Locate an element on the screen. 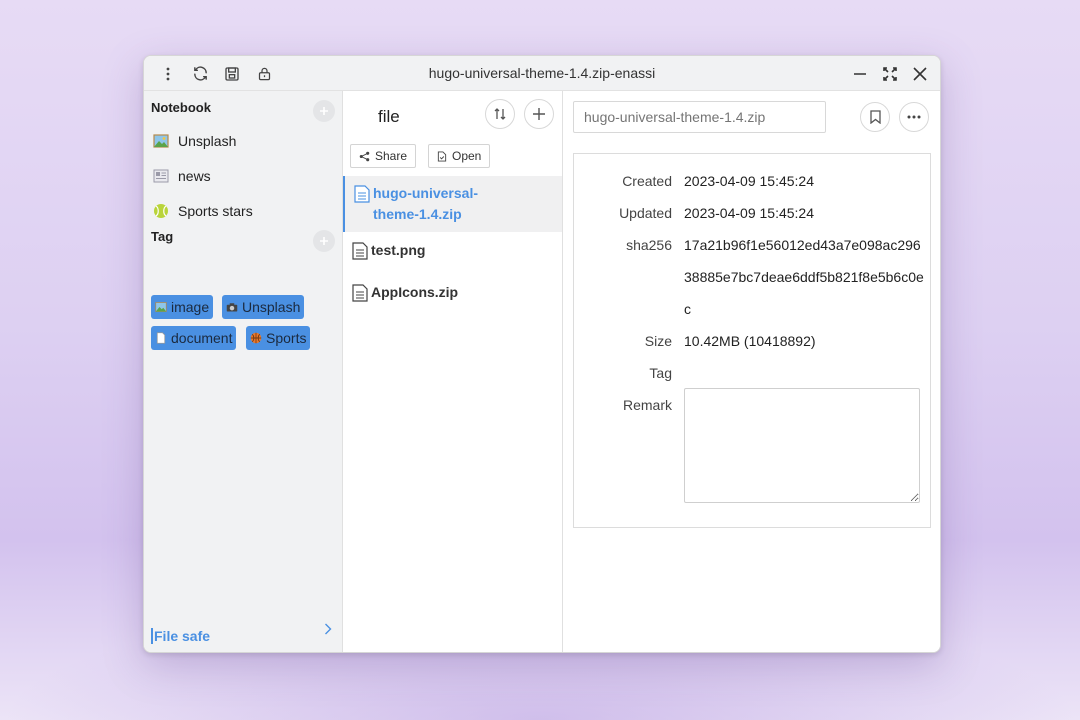 The image size is (1080, 720). minimize-icon is located at coordinates (860, 74).